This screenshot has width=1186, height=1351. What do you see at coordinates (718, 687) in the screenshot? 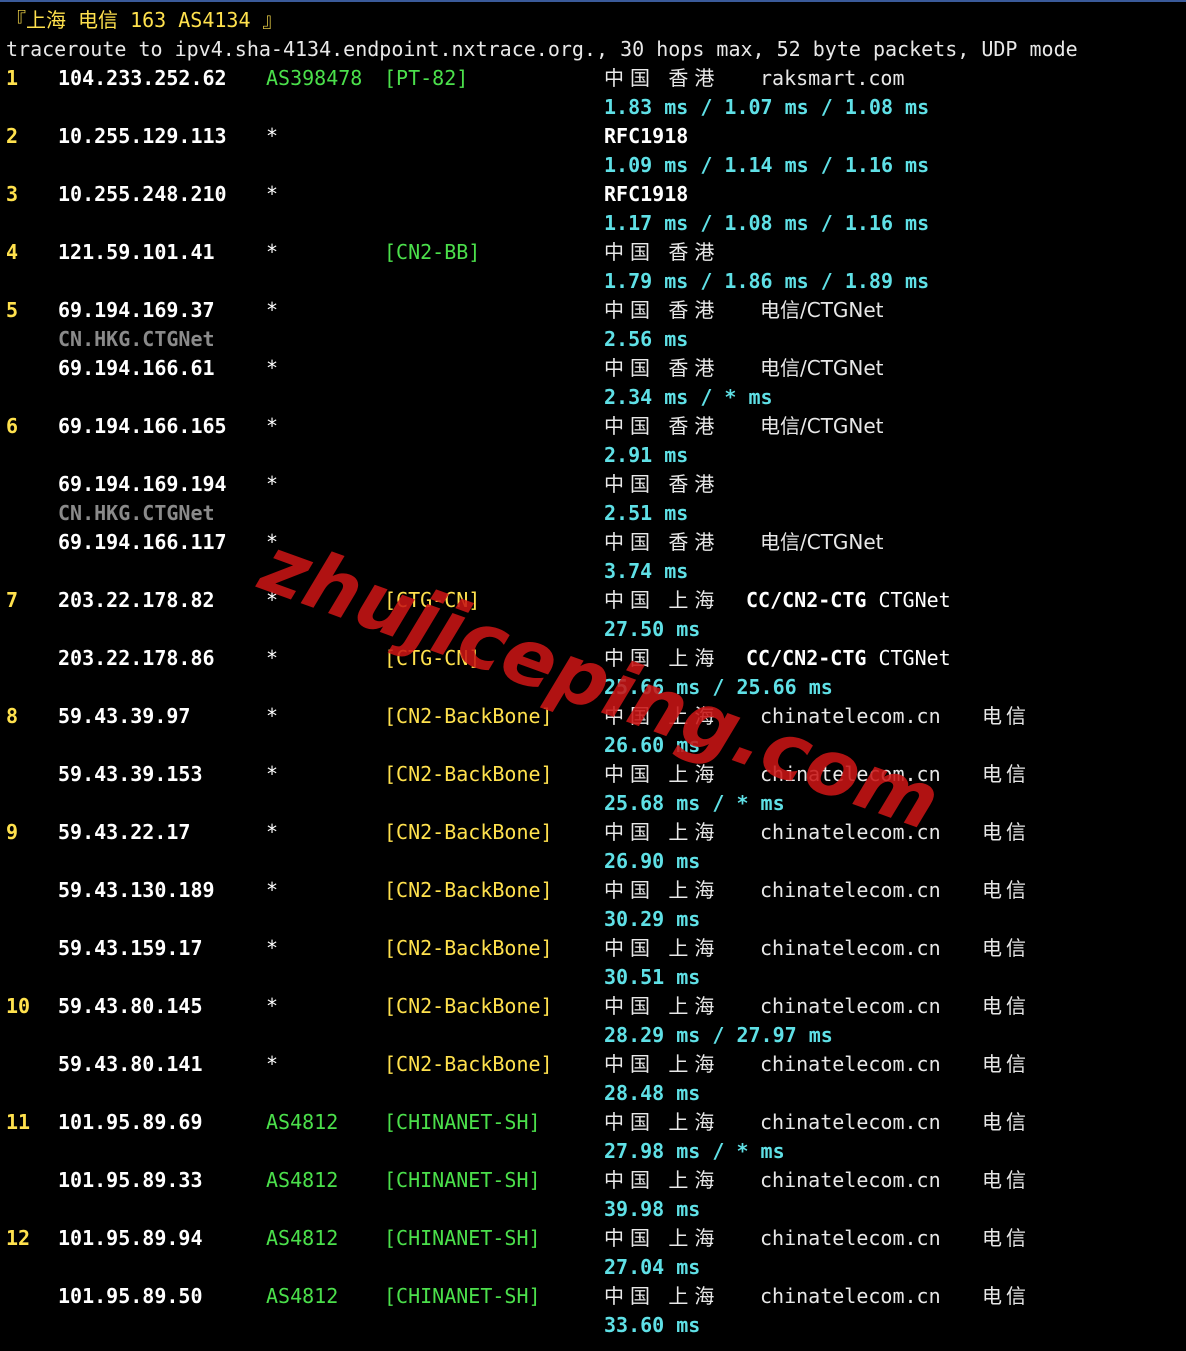
I see `hop-rtt: 25.66 ms / 25.66 ms` at bounding box center [718, 687].